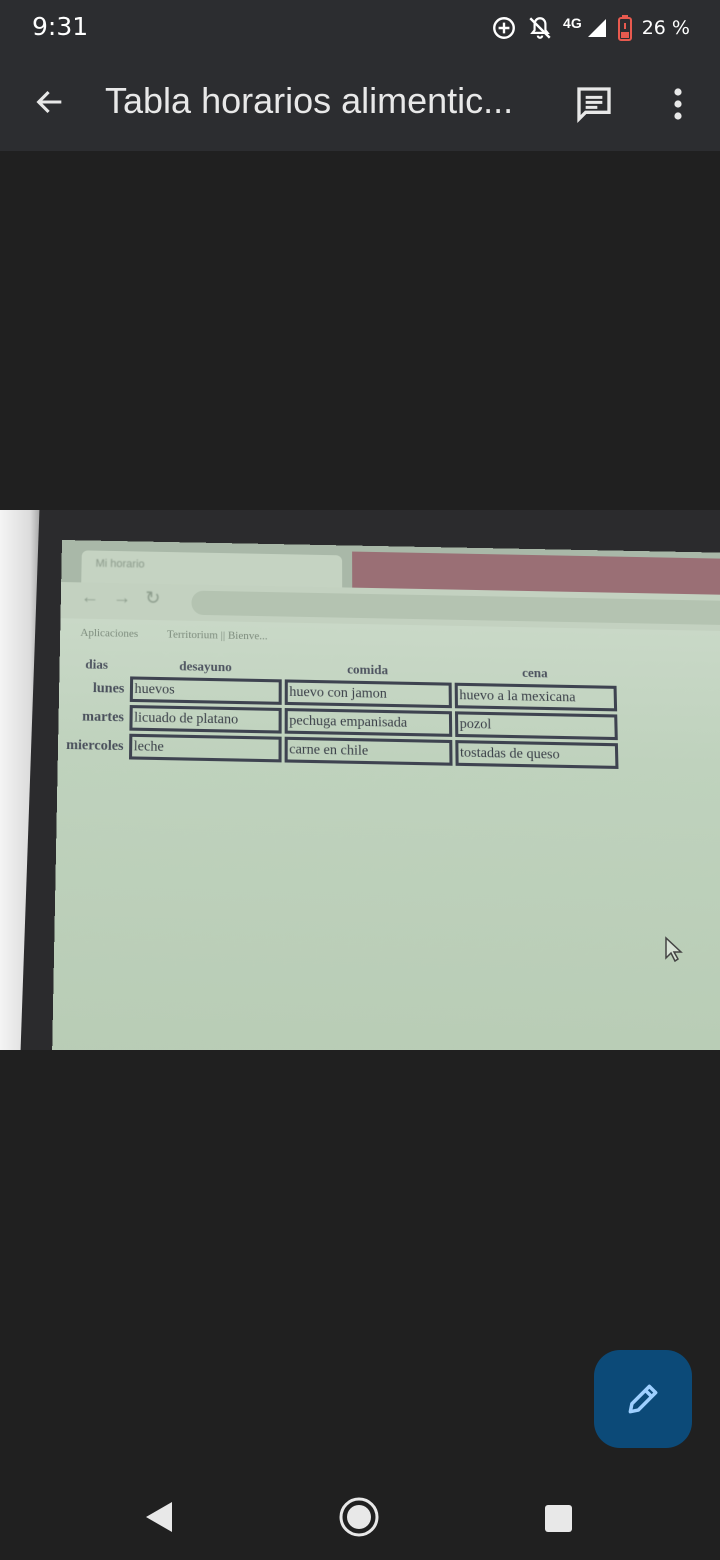 Image resolution: width=720 pixels, height=1560 pixels. I want to click on status-icons: 4G 26 %, so click(590, 28).